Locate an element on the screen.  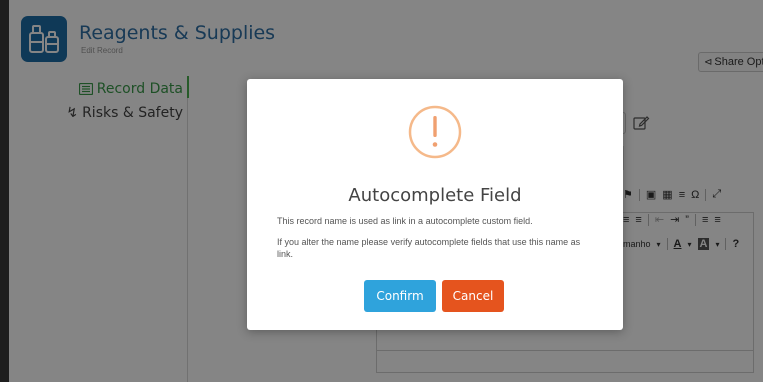
cancel-button: Cancel is located at coordinates (473, 296).